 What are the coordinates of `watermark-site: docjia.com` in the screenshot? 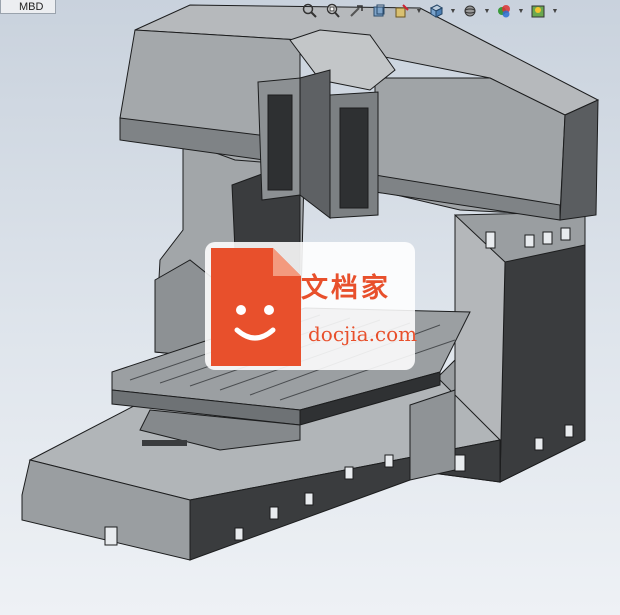 It's located at (363, 334).